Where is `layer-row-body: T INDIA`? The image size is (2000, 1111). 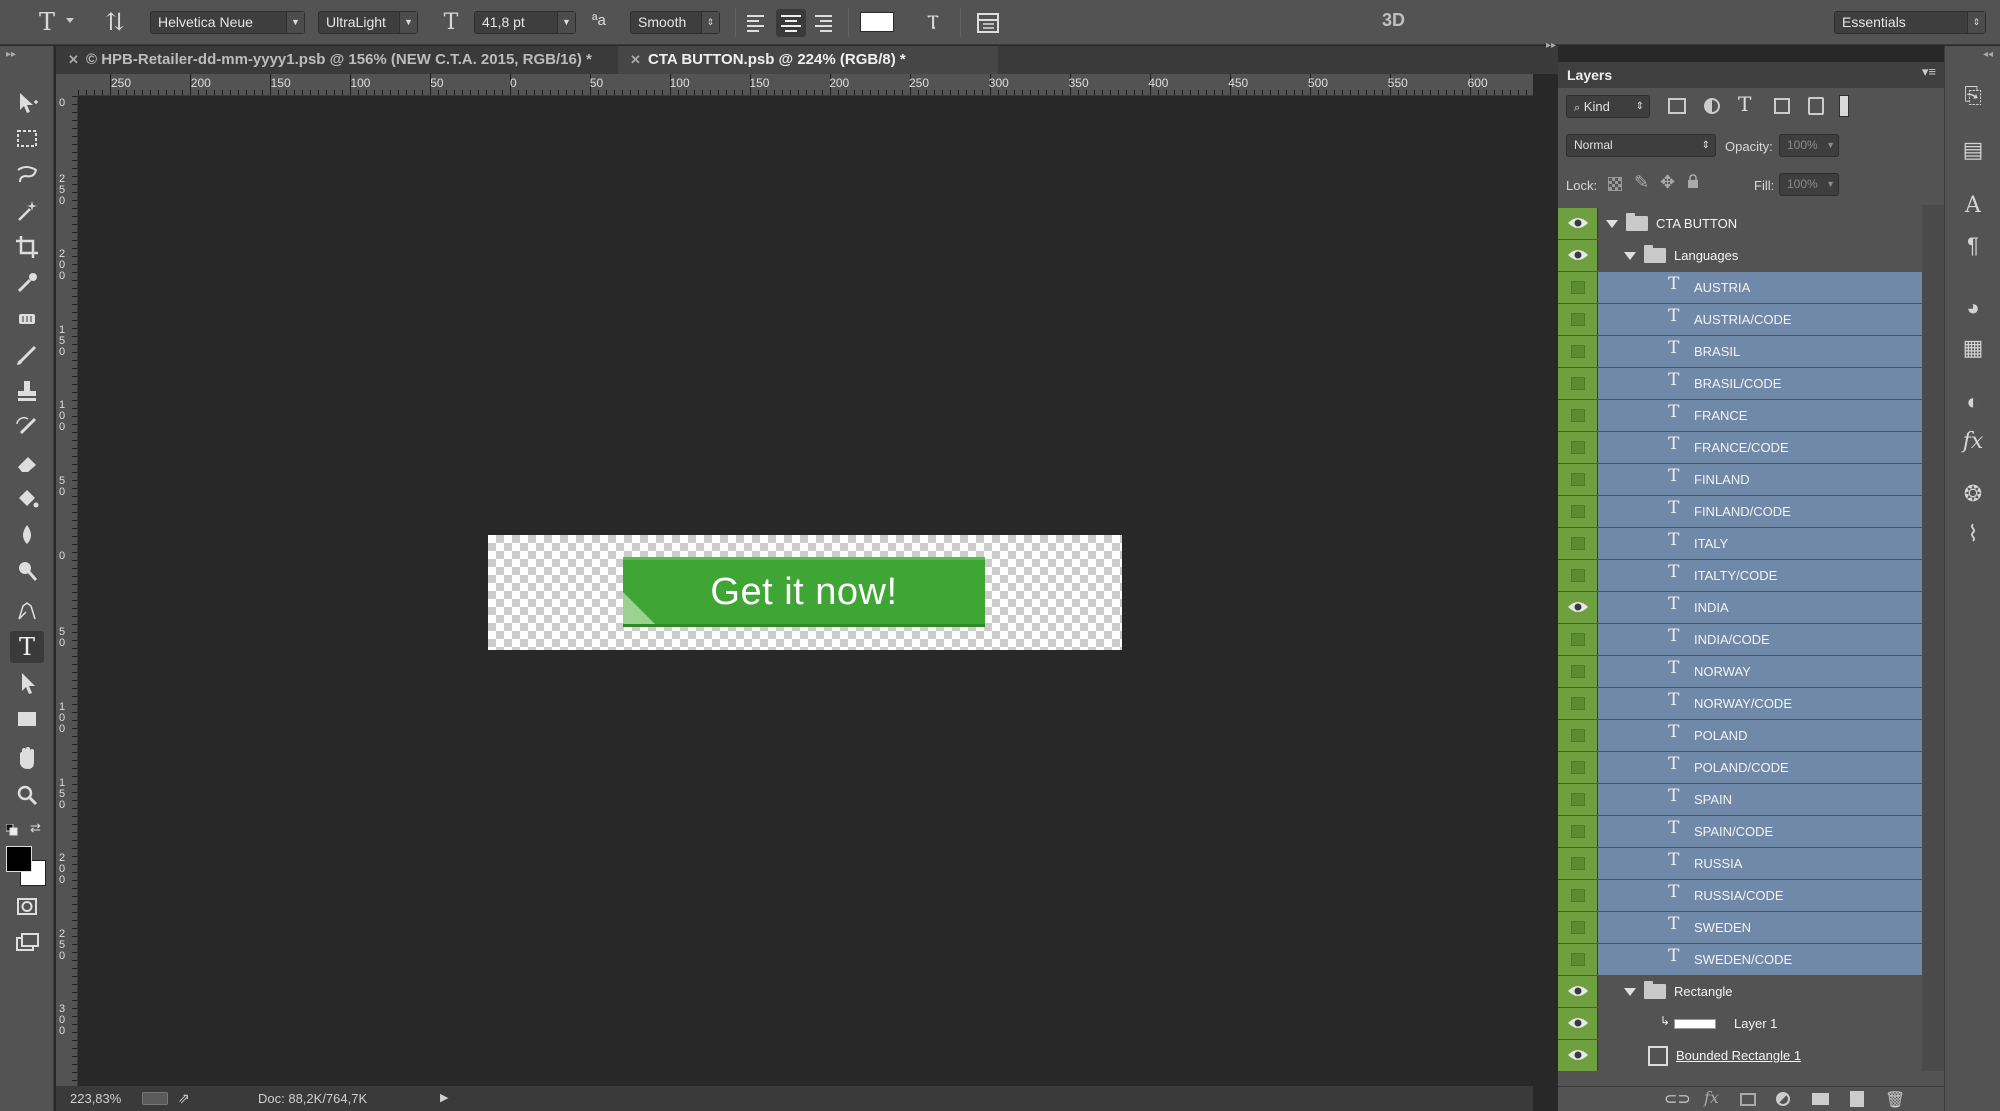
layer-row-body: T INDIA is located at coordinates (1760, 607).